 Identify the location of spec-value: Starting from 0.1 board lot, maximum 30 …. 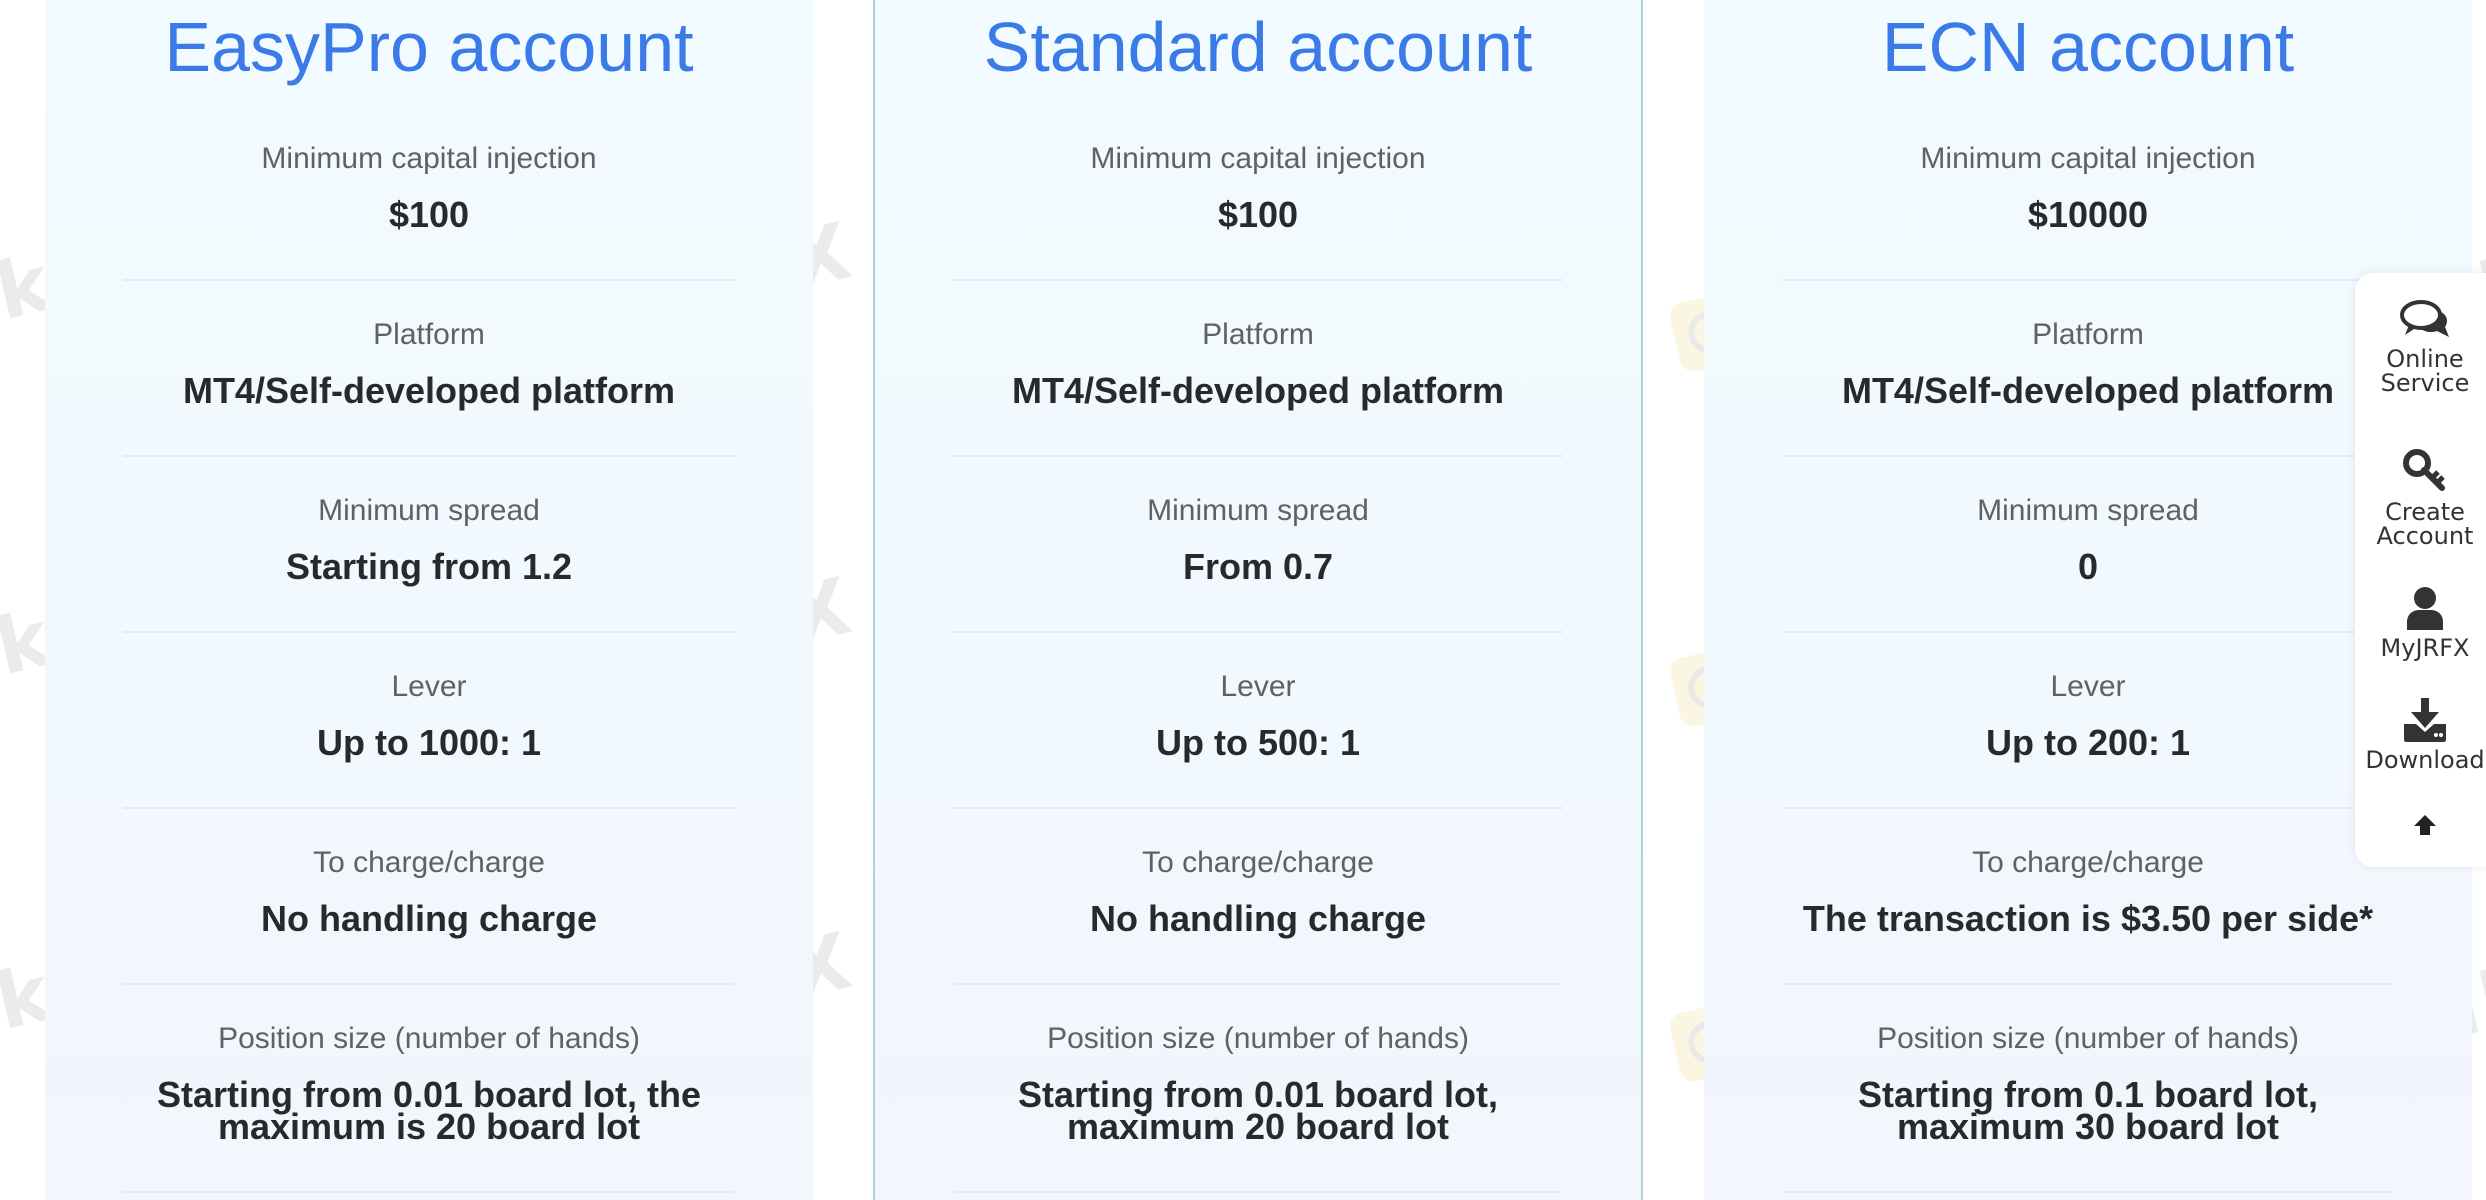
(2088, 1110).